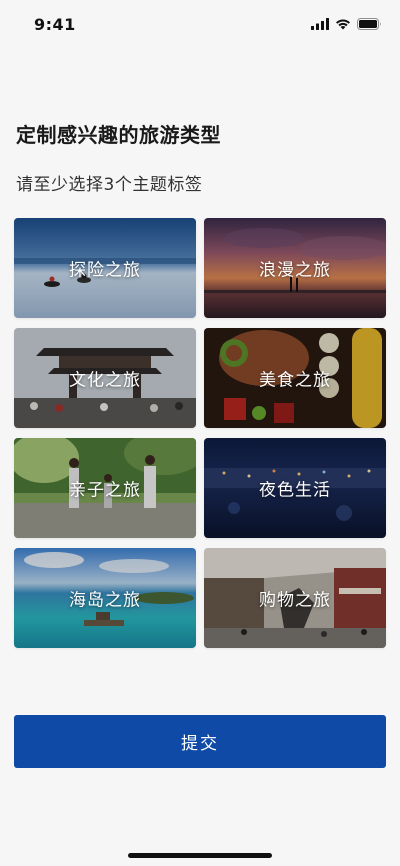 Image resolution: width=400 pixels, height=866 pixels. Describe the element at coordinates (320, 24) in the screenshot. I see `cellular-signal-icon` at that location.